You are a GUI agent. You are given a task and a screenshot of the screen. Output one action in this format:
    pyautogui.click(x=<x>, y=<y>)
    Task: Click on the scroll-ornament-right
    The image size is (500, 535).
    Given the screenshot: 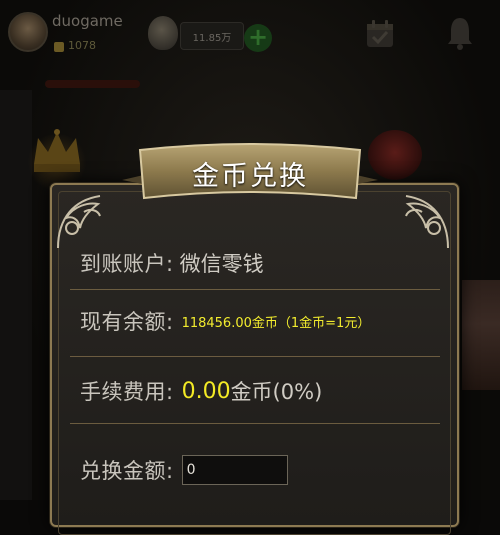 What is the action you would take?
    pyautogui.click(x=427, y=222)
    